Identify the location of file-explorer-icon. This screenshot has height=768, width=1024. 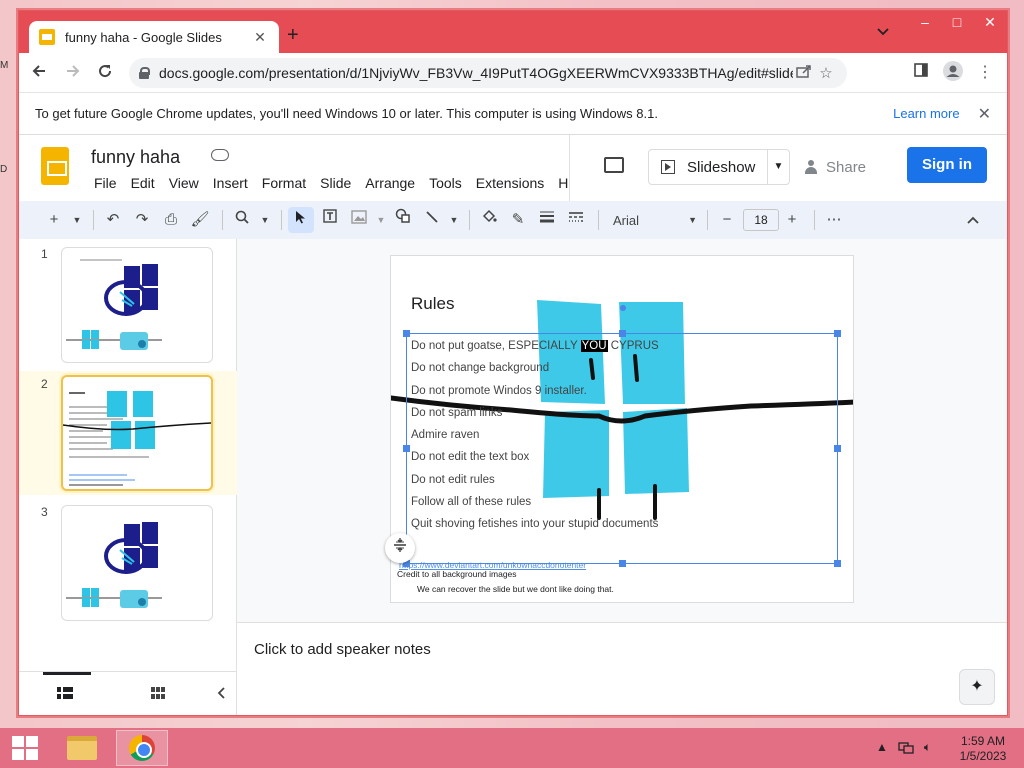
(82, 748).